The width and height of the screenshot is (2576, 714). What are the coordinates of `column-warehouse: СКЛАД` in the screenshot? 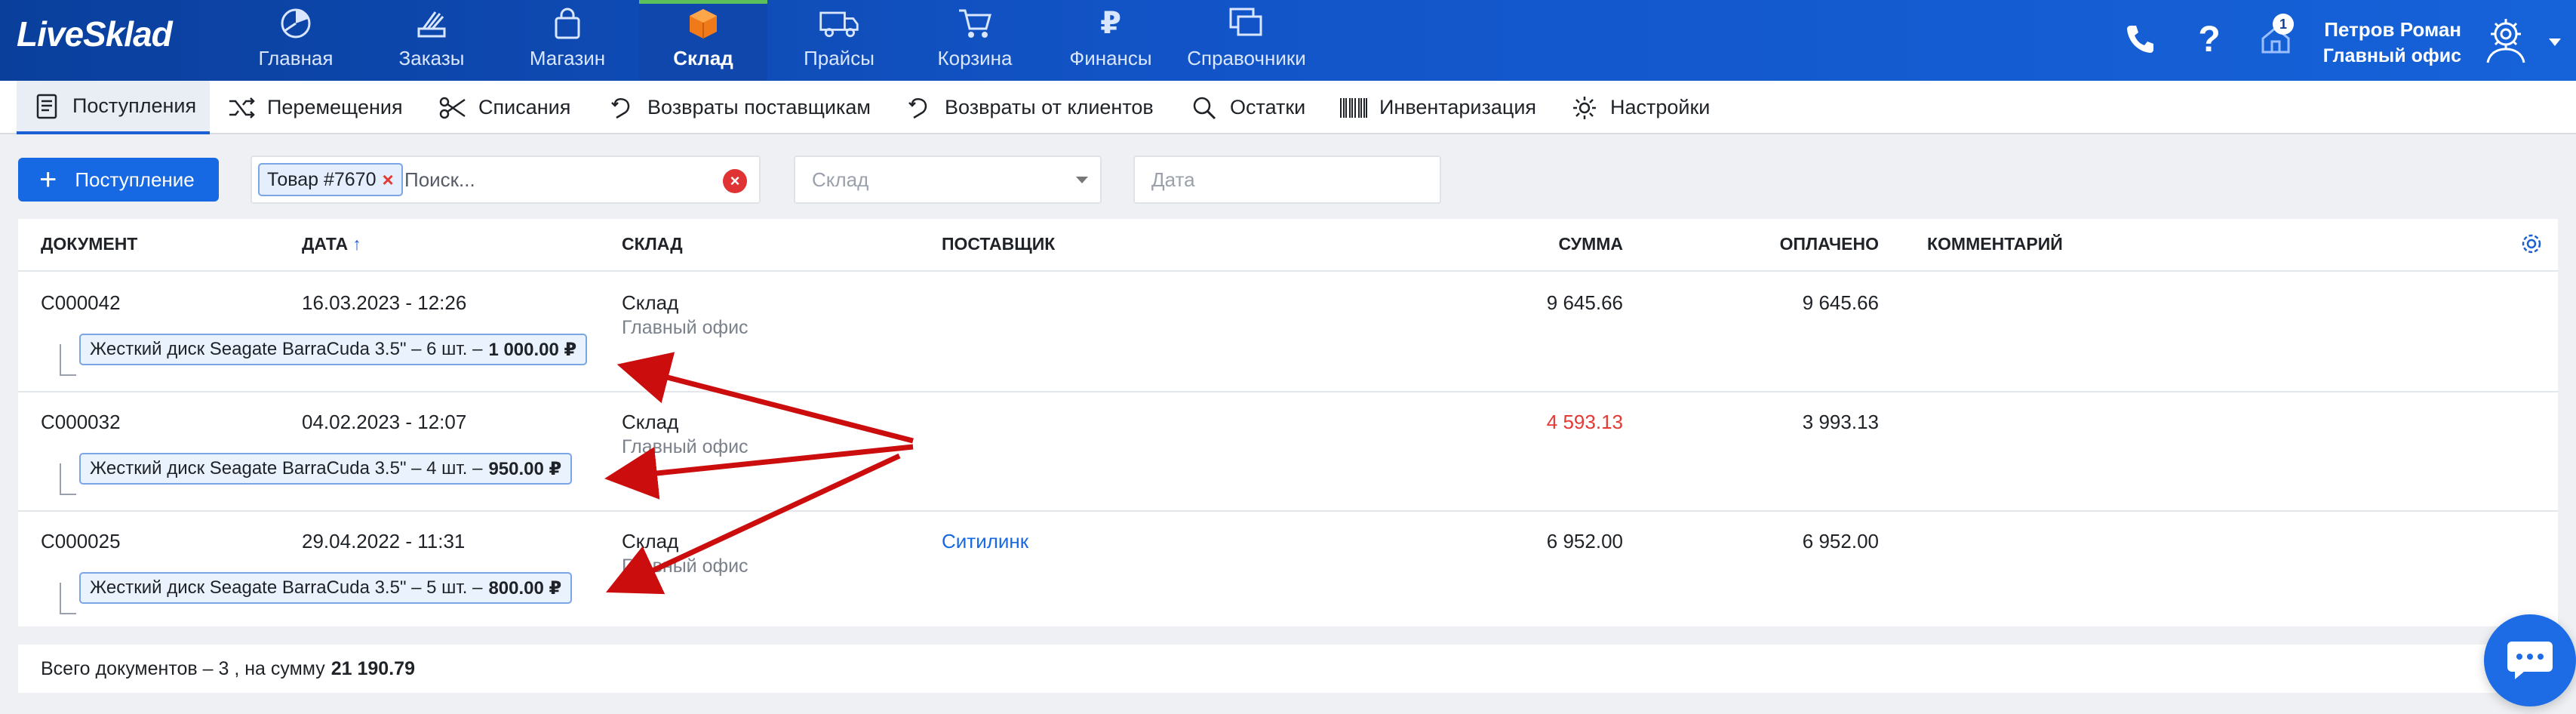 It's located at (652, 244).